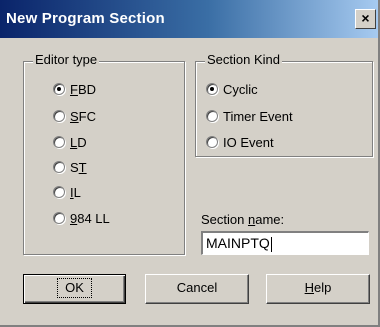 Image resolution: width=380 pixels, height=327 pixels. I want to click on editor-type-label: Editor type, so click(66, 59).